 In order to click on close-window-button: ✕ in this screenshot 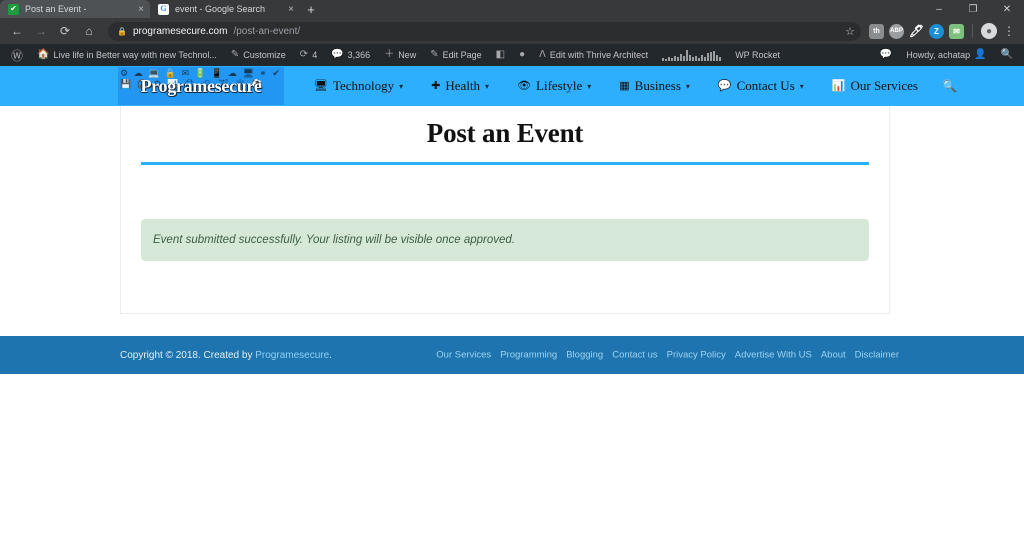, I will do `click(1007, 9)`.